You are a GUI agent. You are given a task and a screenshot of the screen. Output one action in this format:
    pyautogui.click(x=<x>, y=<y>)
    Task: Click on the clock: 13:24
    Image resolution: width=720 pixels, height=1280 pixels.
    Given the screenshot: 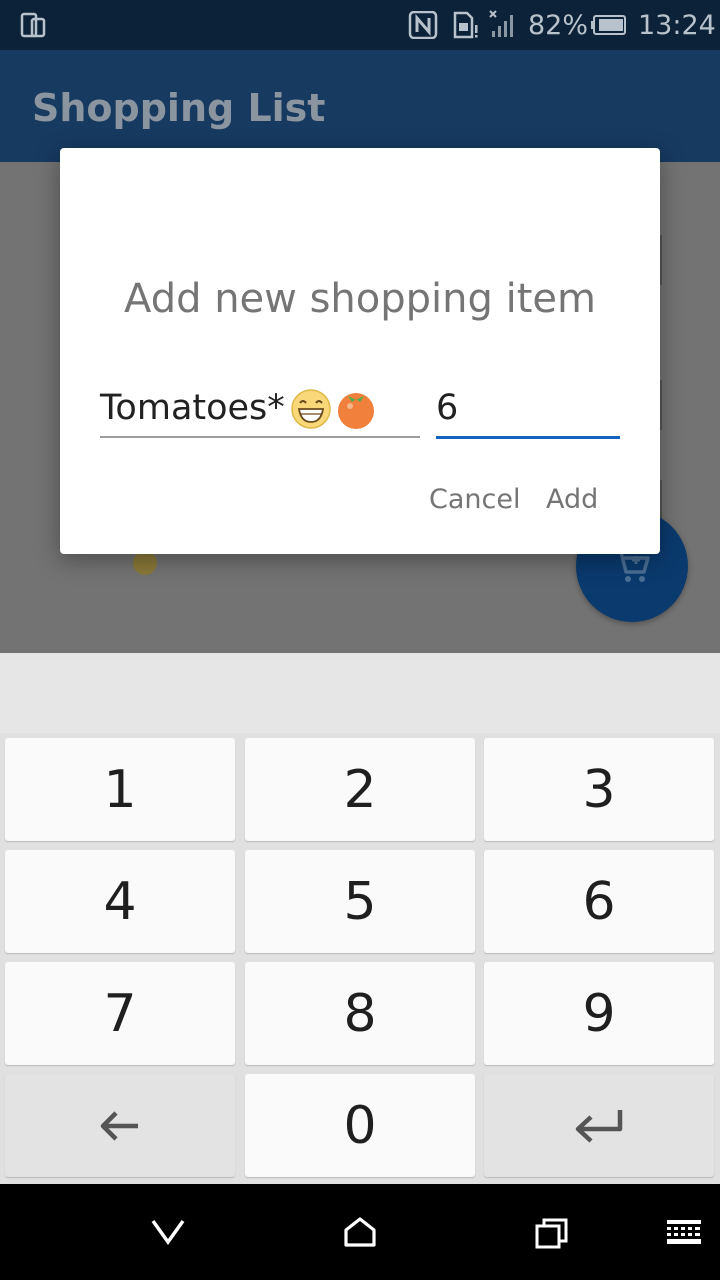 What is the action you would take?
    pyautogui.click(x=677, y=25)
    